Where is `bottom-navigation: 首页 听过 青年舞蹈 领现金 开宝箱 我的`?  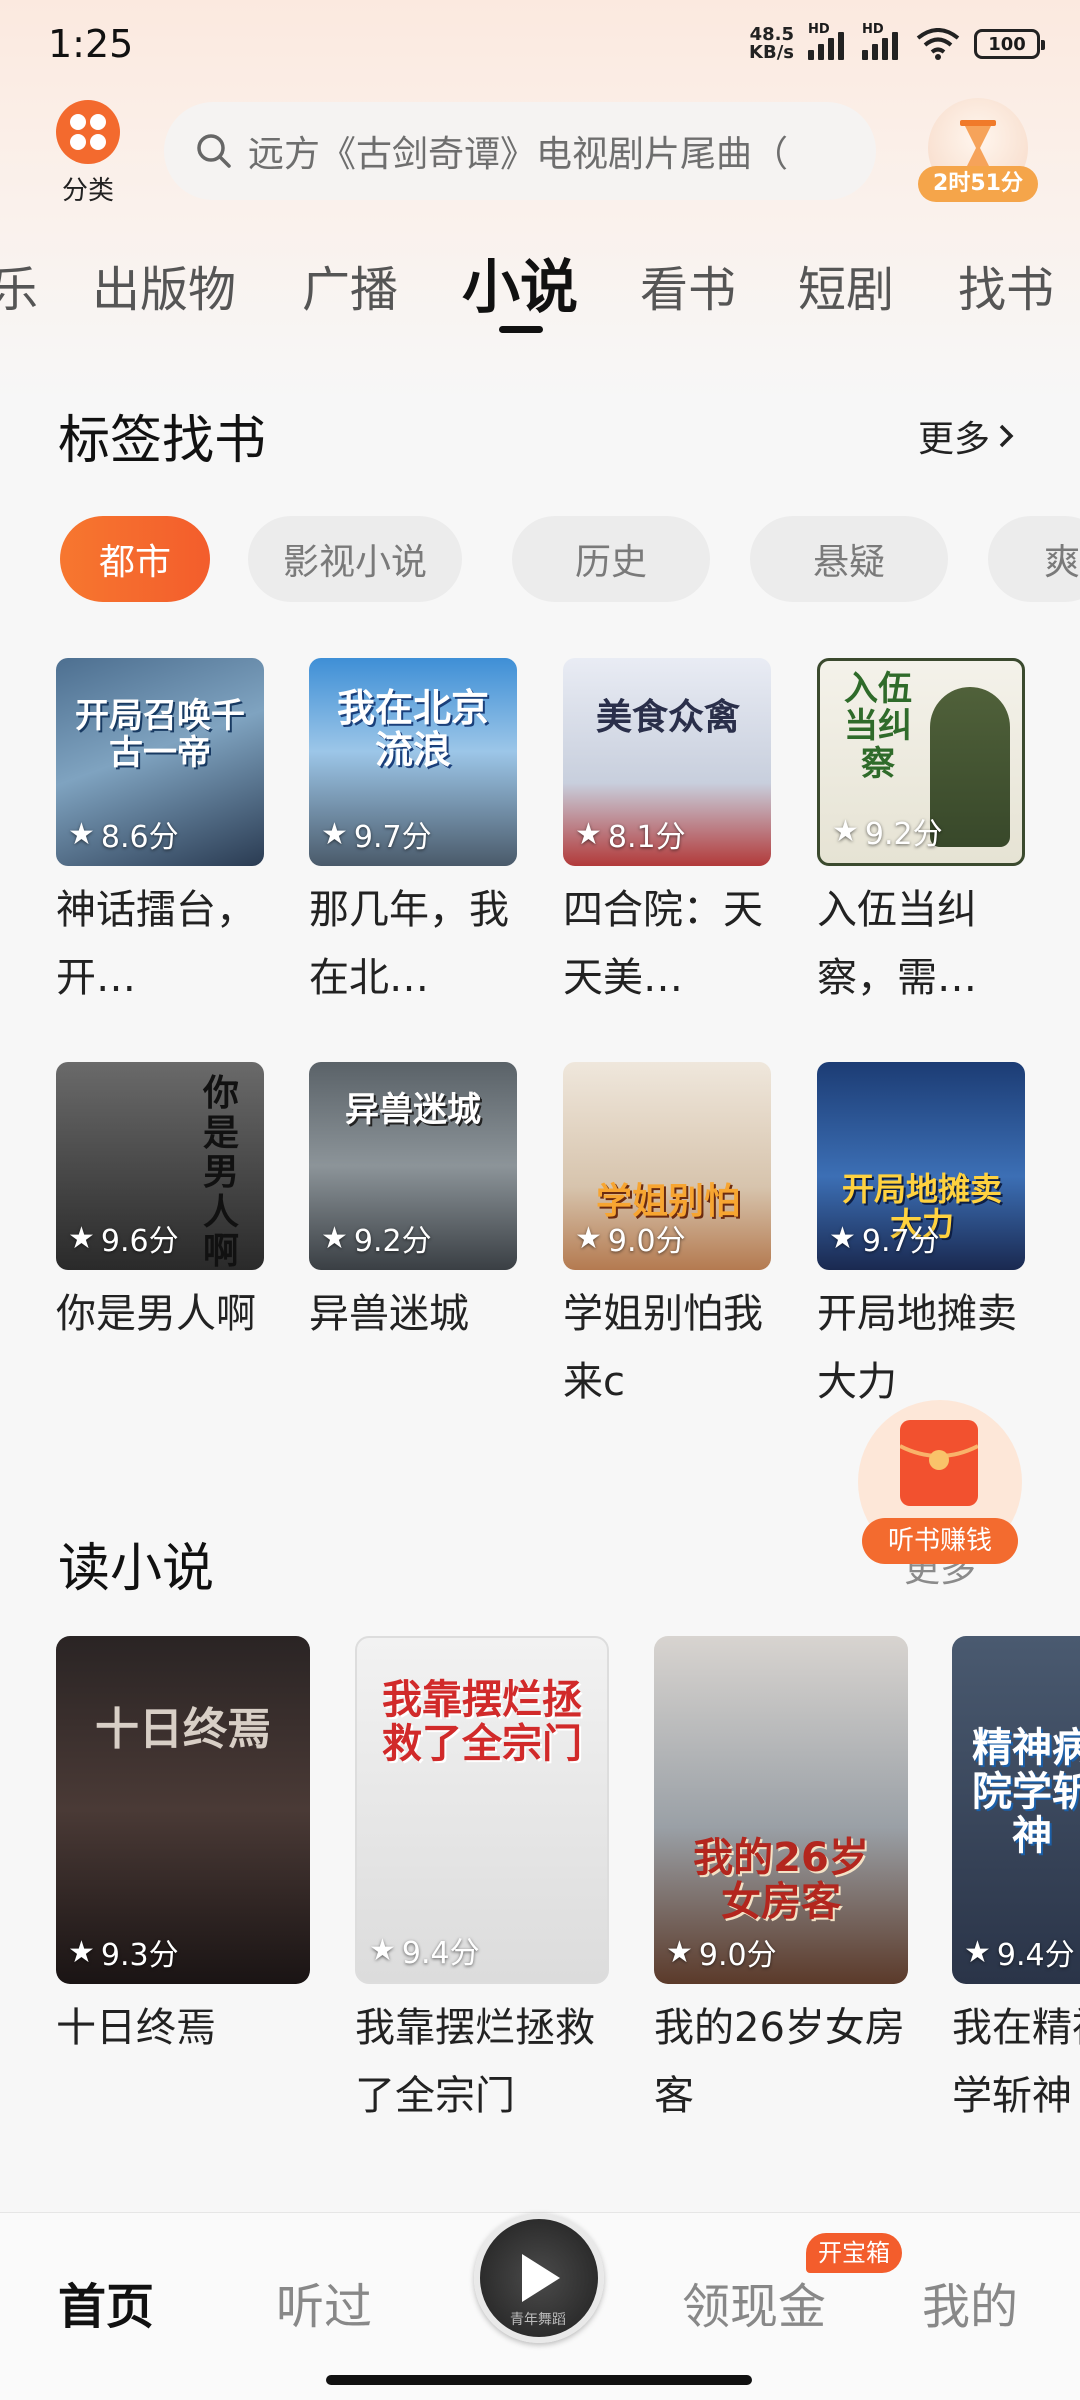
bottom-navigation: 首页 听过 青年舞蹈 领现金 开宝箱 我的 is located at coordinates (540, 2306).